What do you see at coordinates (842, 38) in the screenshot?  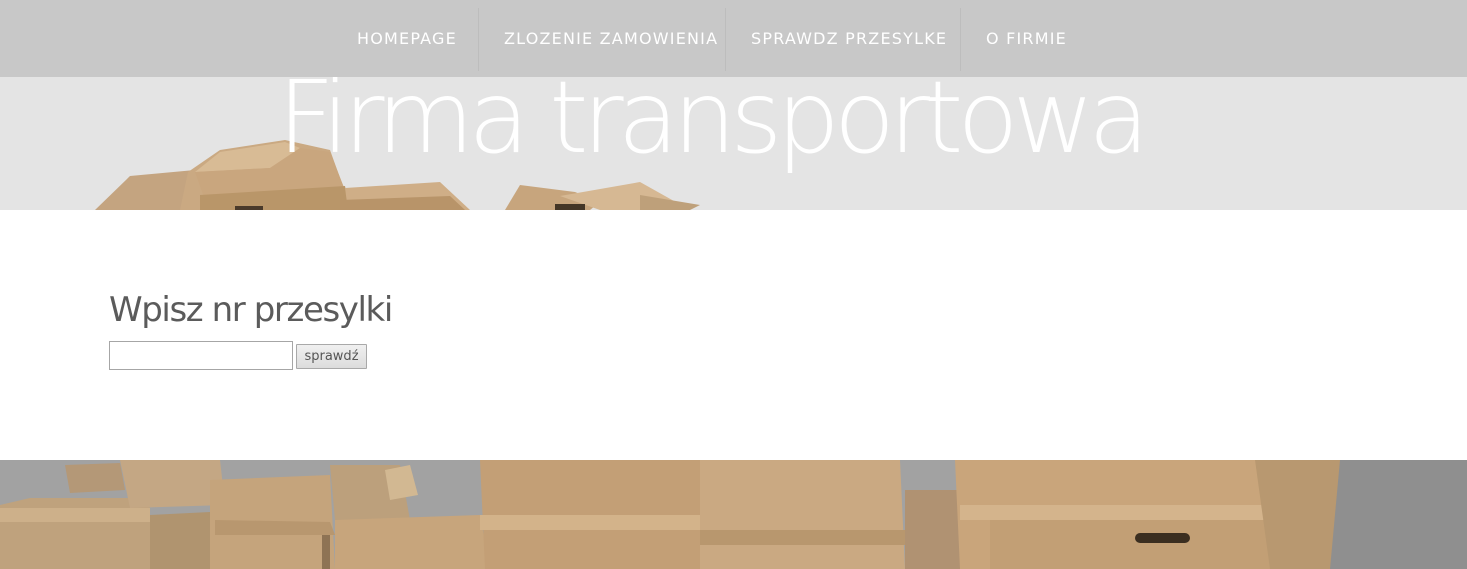 I see `nav-item-track-parcel: SPRAWDZ PRZESYLKE` at bounding box center [842, 38].